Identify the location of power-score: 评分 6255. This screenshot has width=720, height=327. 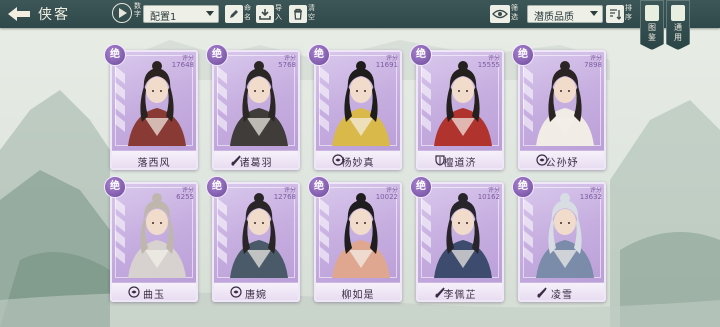
(185, 194).